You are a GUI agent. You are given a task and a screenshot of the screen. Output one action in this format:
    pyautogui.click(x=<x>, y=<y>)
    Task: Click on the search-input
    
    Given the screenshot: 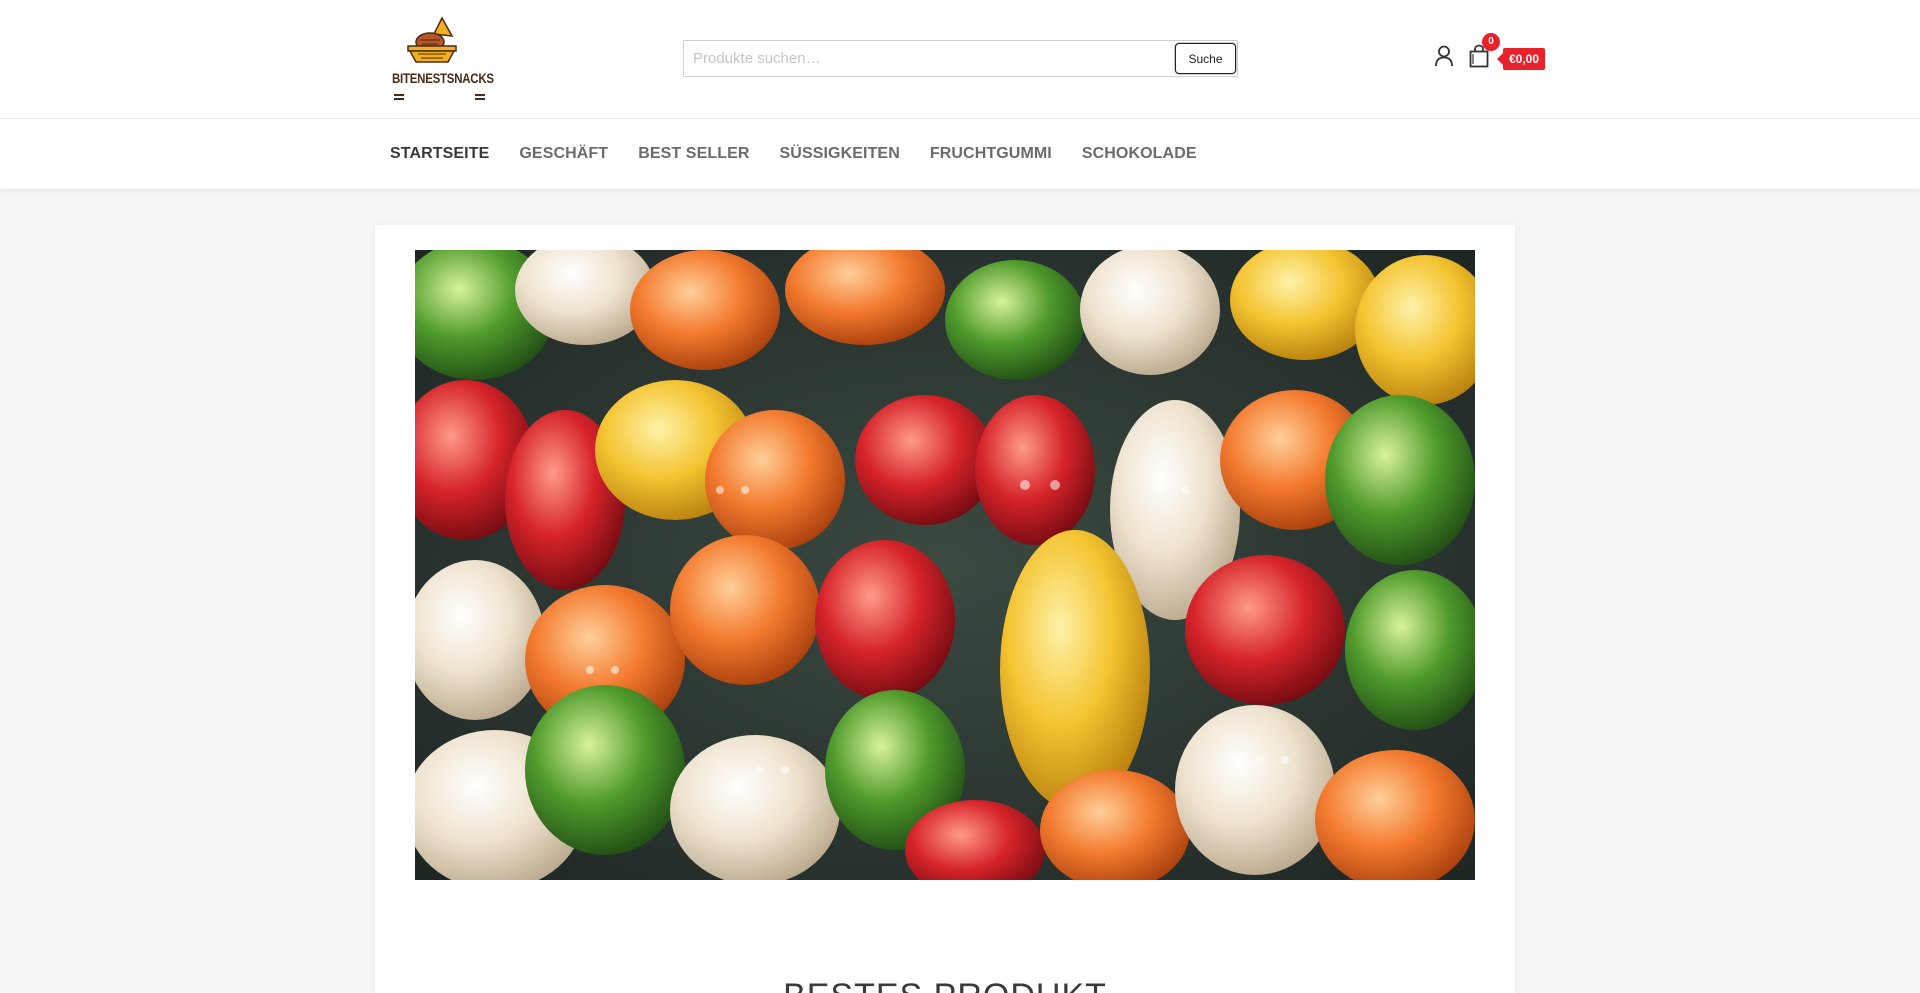 What is the action you would take?
    pyautogui.click(x=929, y=58)
    